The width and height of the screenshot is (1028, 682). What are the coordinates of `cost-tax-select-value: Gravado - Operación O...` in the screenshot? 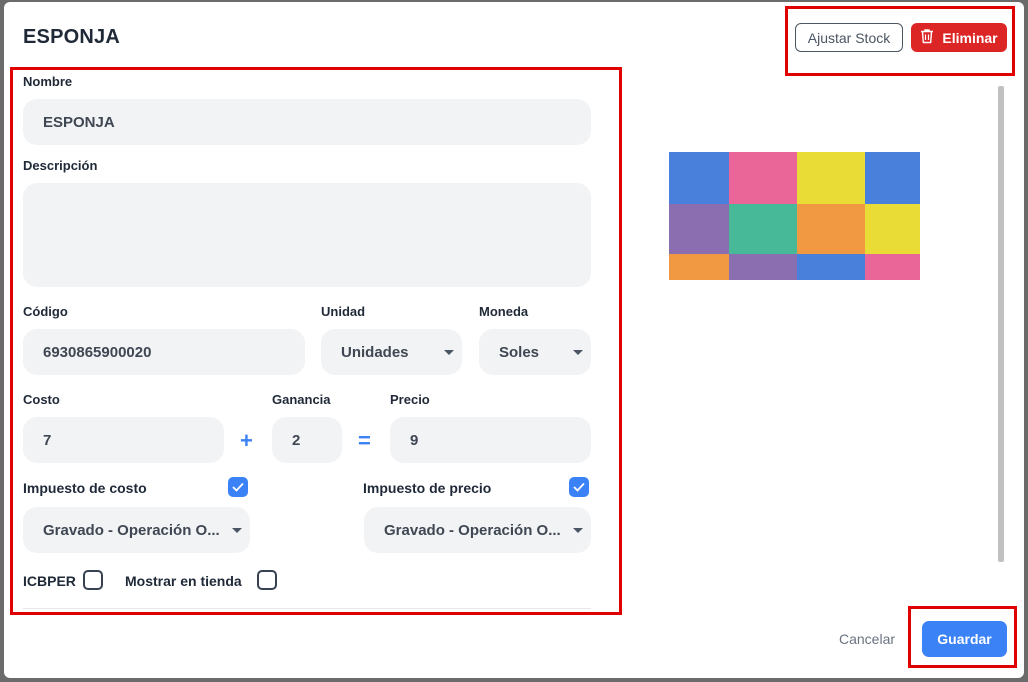 It's located at (131, 530).